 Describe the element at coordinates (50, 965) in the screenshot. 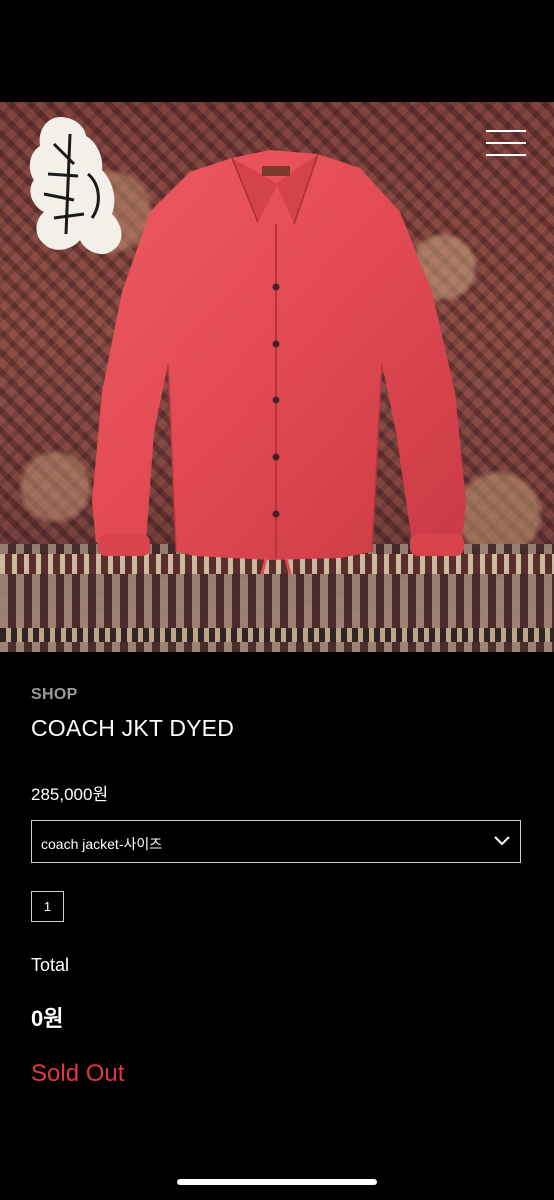

I see `total-label: Total` at that location.